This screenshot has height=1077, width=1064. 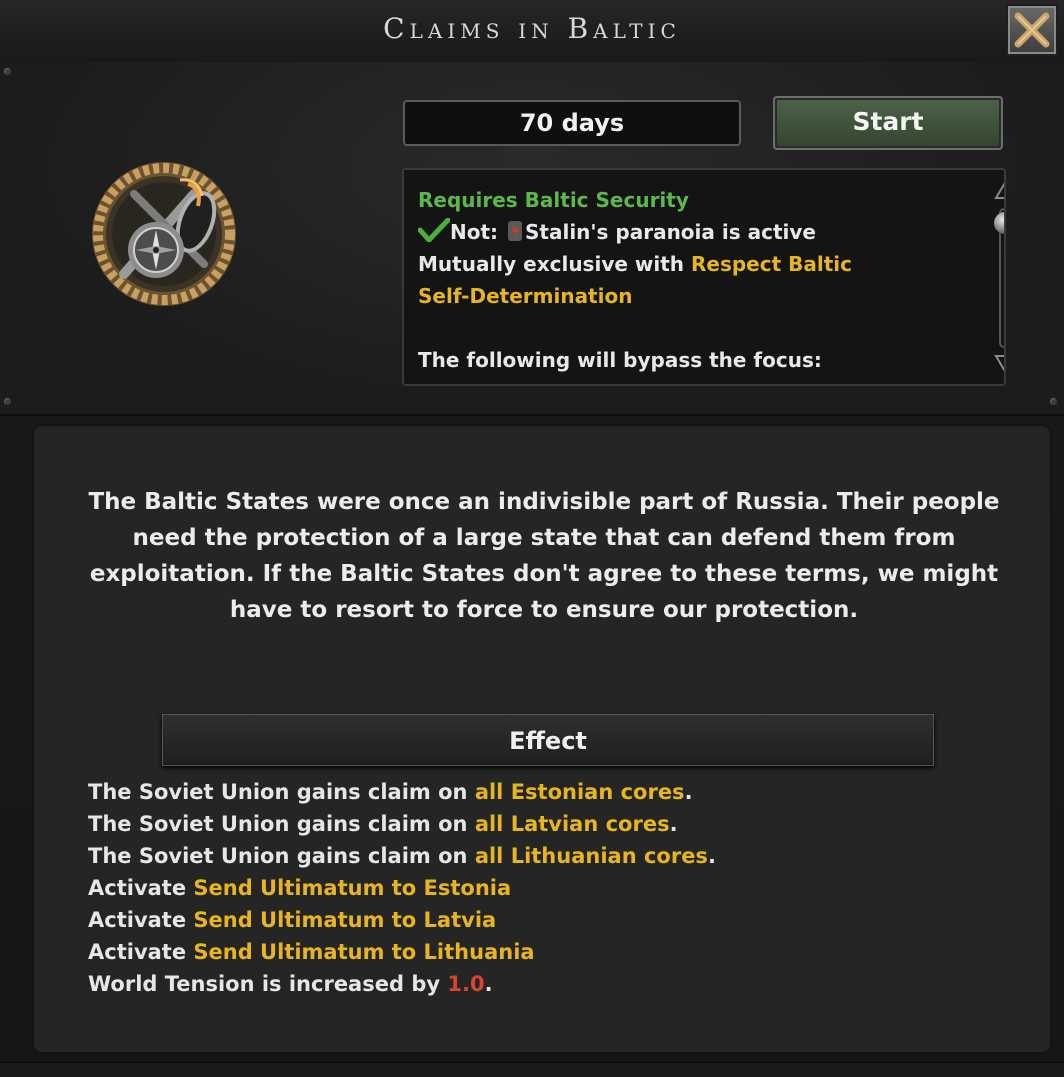 What do you see at coordinates (466, 984) in the screenshot?
I see `tension-value: 1.0` at bounding box center [466, 984].